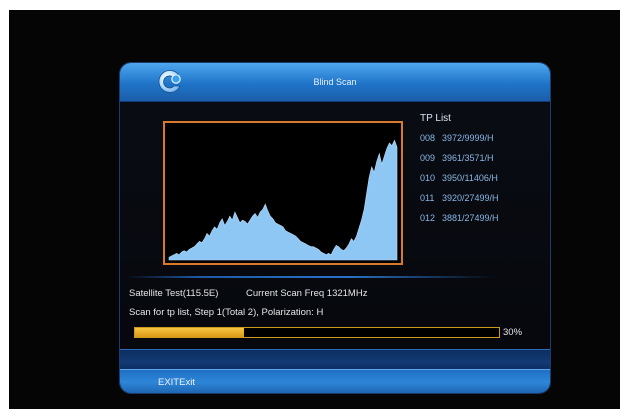 The width and height of the screenshot is (628, 419). What do you see at coordinates (176, 382) in the screenshot?
I see `exit-hint: EXITExit` at bounding box center [176, 382].